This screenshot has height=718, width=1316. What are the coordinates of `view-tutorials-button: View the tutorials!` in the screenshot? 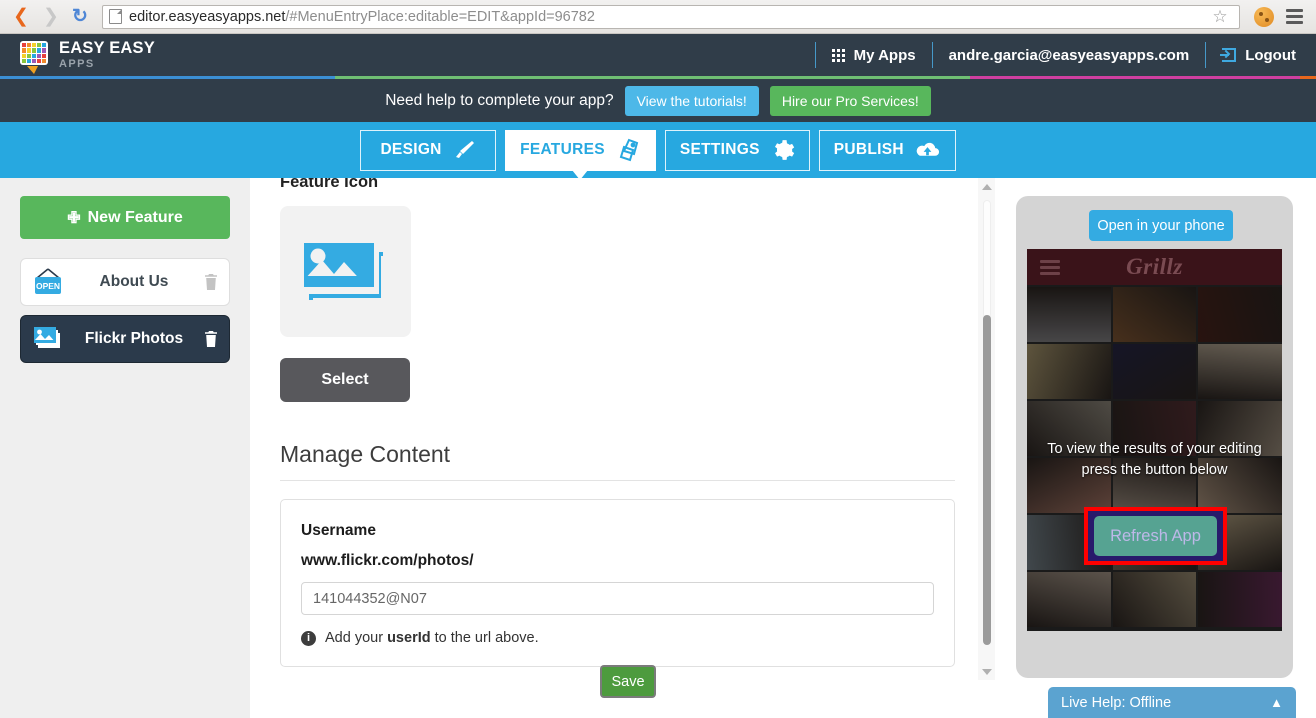 It's located at (691, 100).